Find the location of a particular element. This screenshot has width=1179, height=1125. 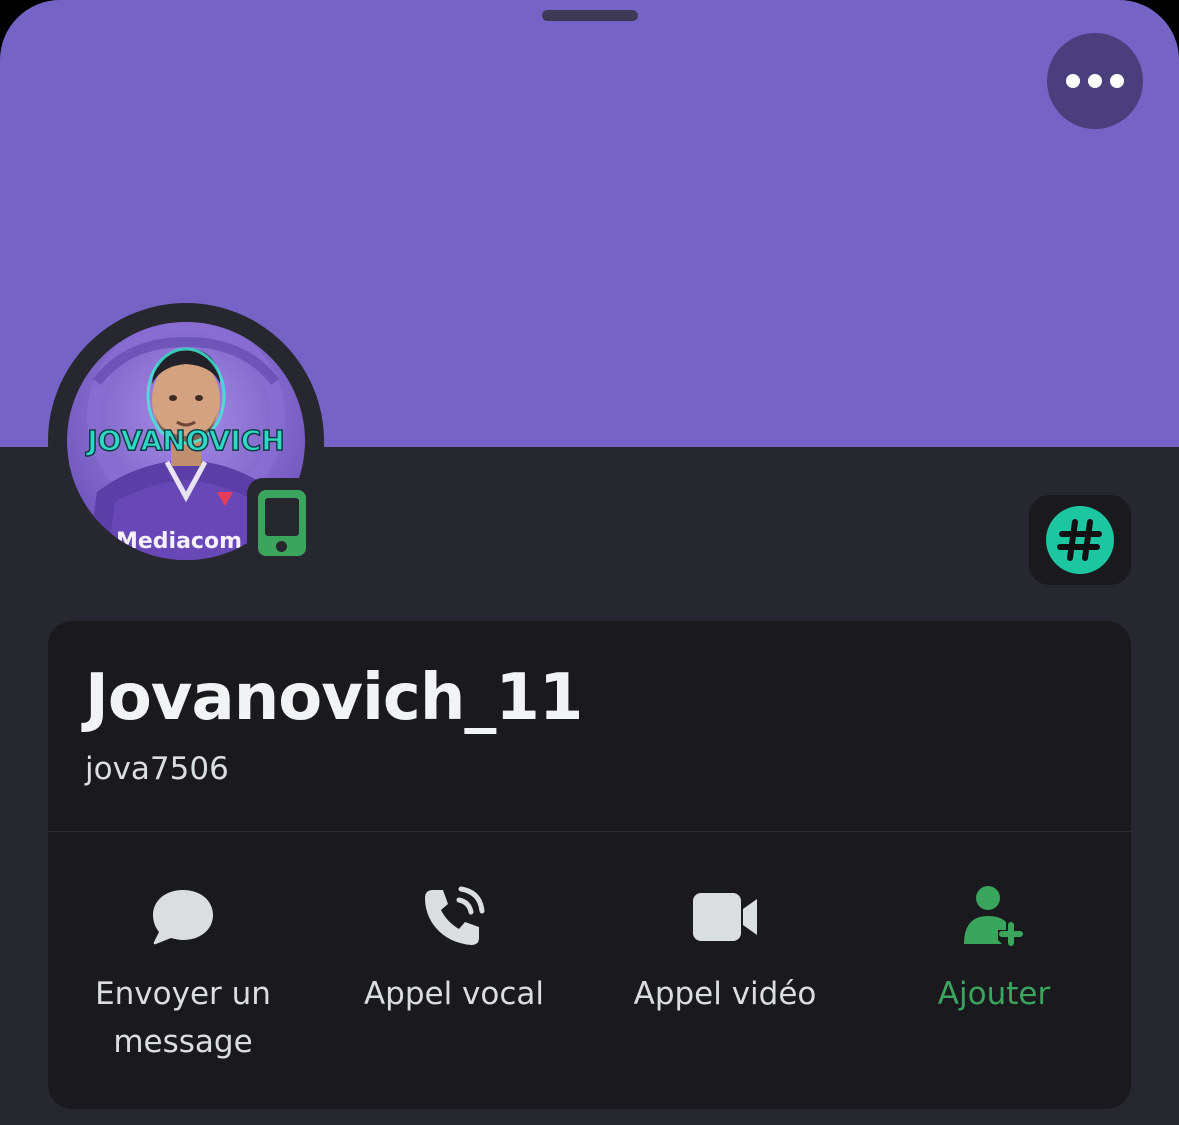

add-friend-icon is located at coordinates (993, 916).